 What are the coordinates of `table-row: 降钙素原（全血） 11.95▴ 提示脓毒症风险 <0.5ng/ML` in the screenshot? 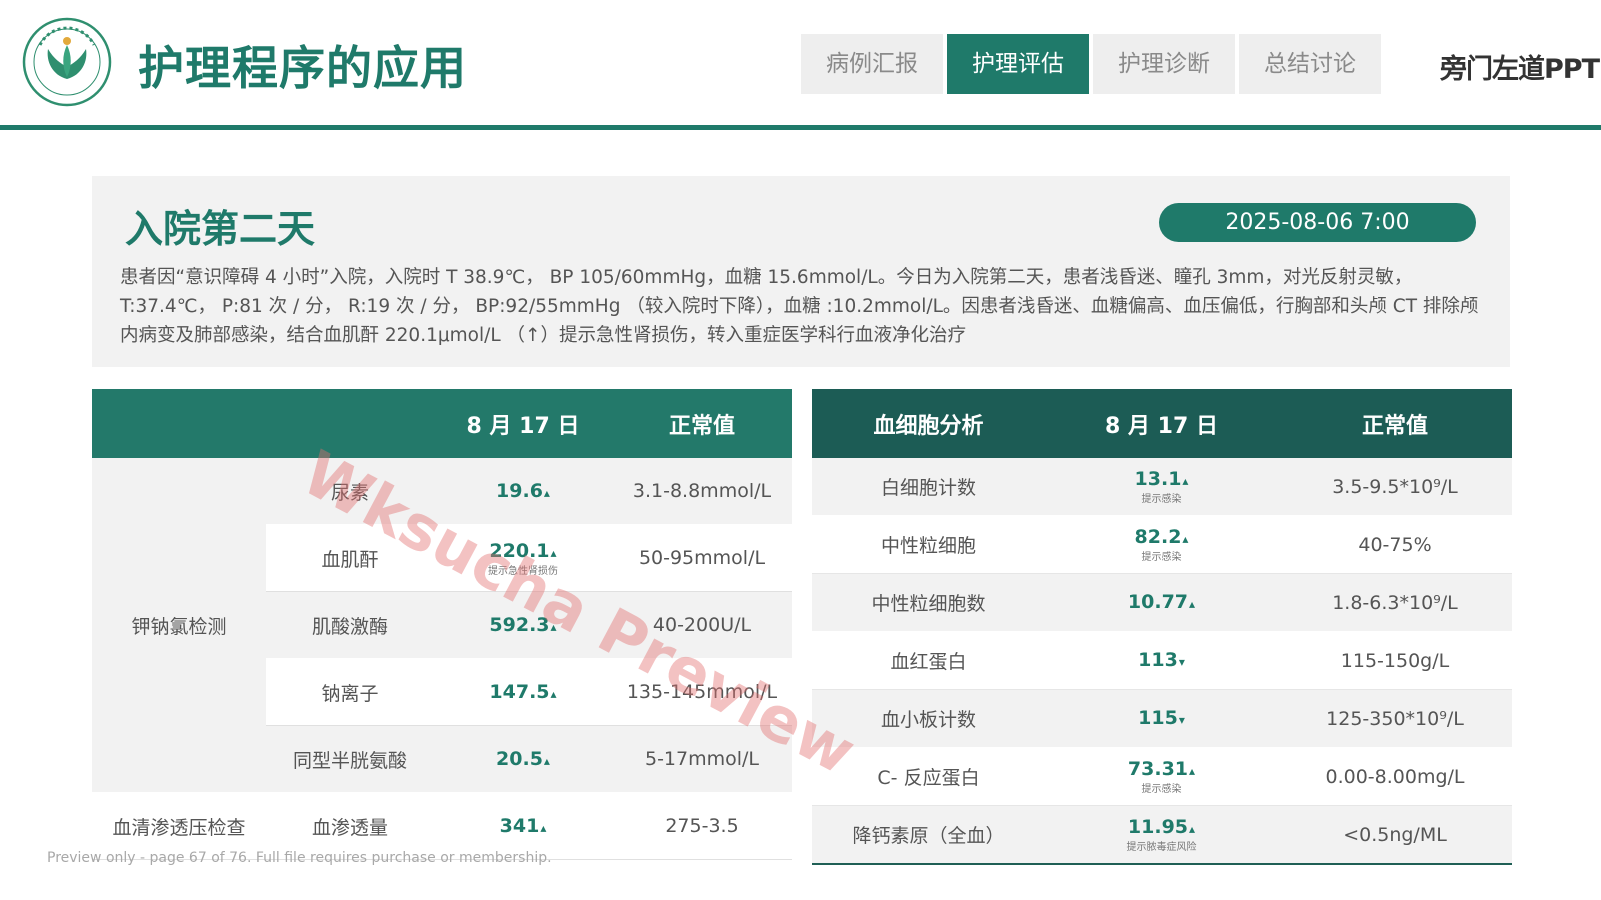 It's located at (1162, 835).